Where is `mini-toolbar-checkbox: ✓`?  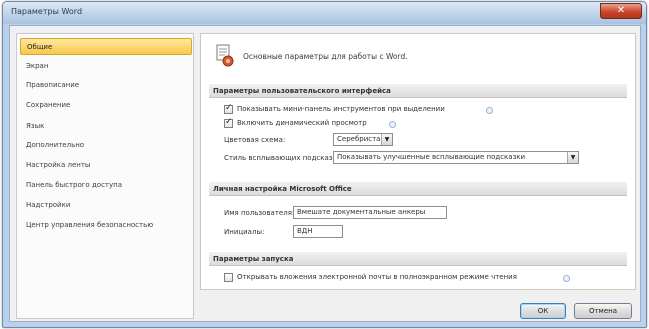 mini-toolbar-checkbox: ✓ is located at coordinates (228, 108).